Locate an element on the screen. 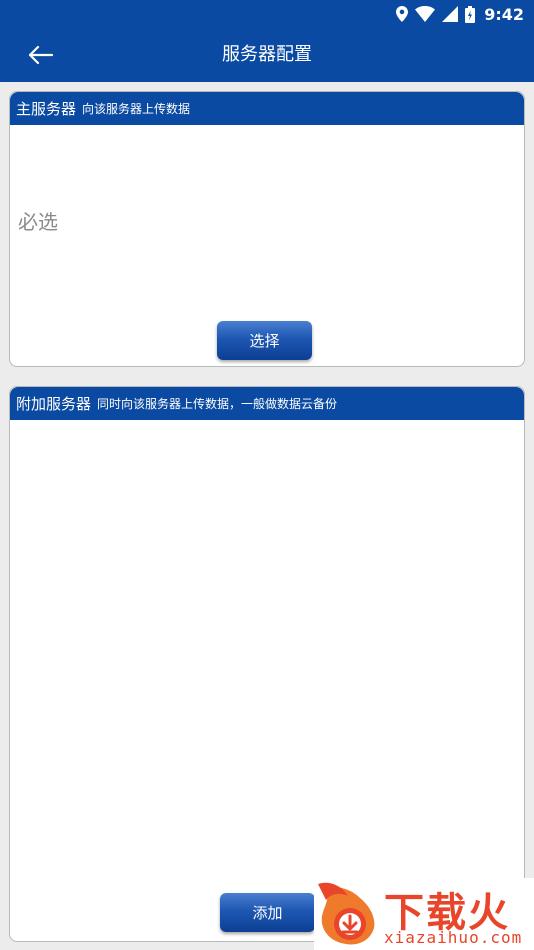 The width and height of the screenshot is (534, 950). primary-server-header: 主服务器 向该服务器上传数据 is located at coordinates (267, 108).